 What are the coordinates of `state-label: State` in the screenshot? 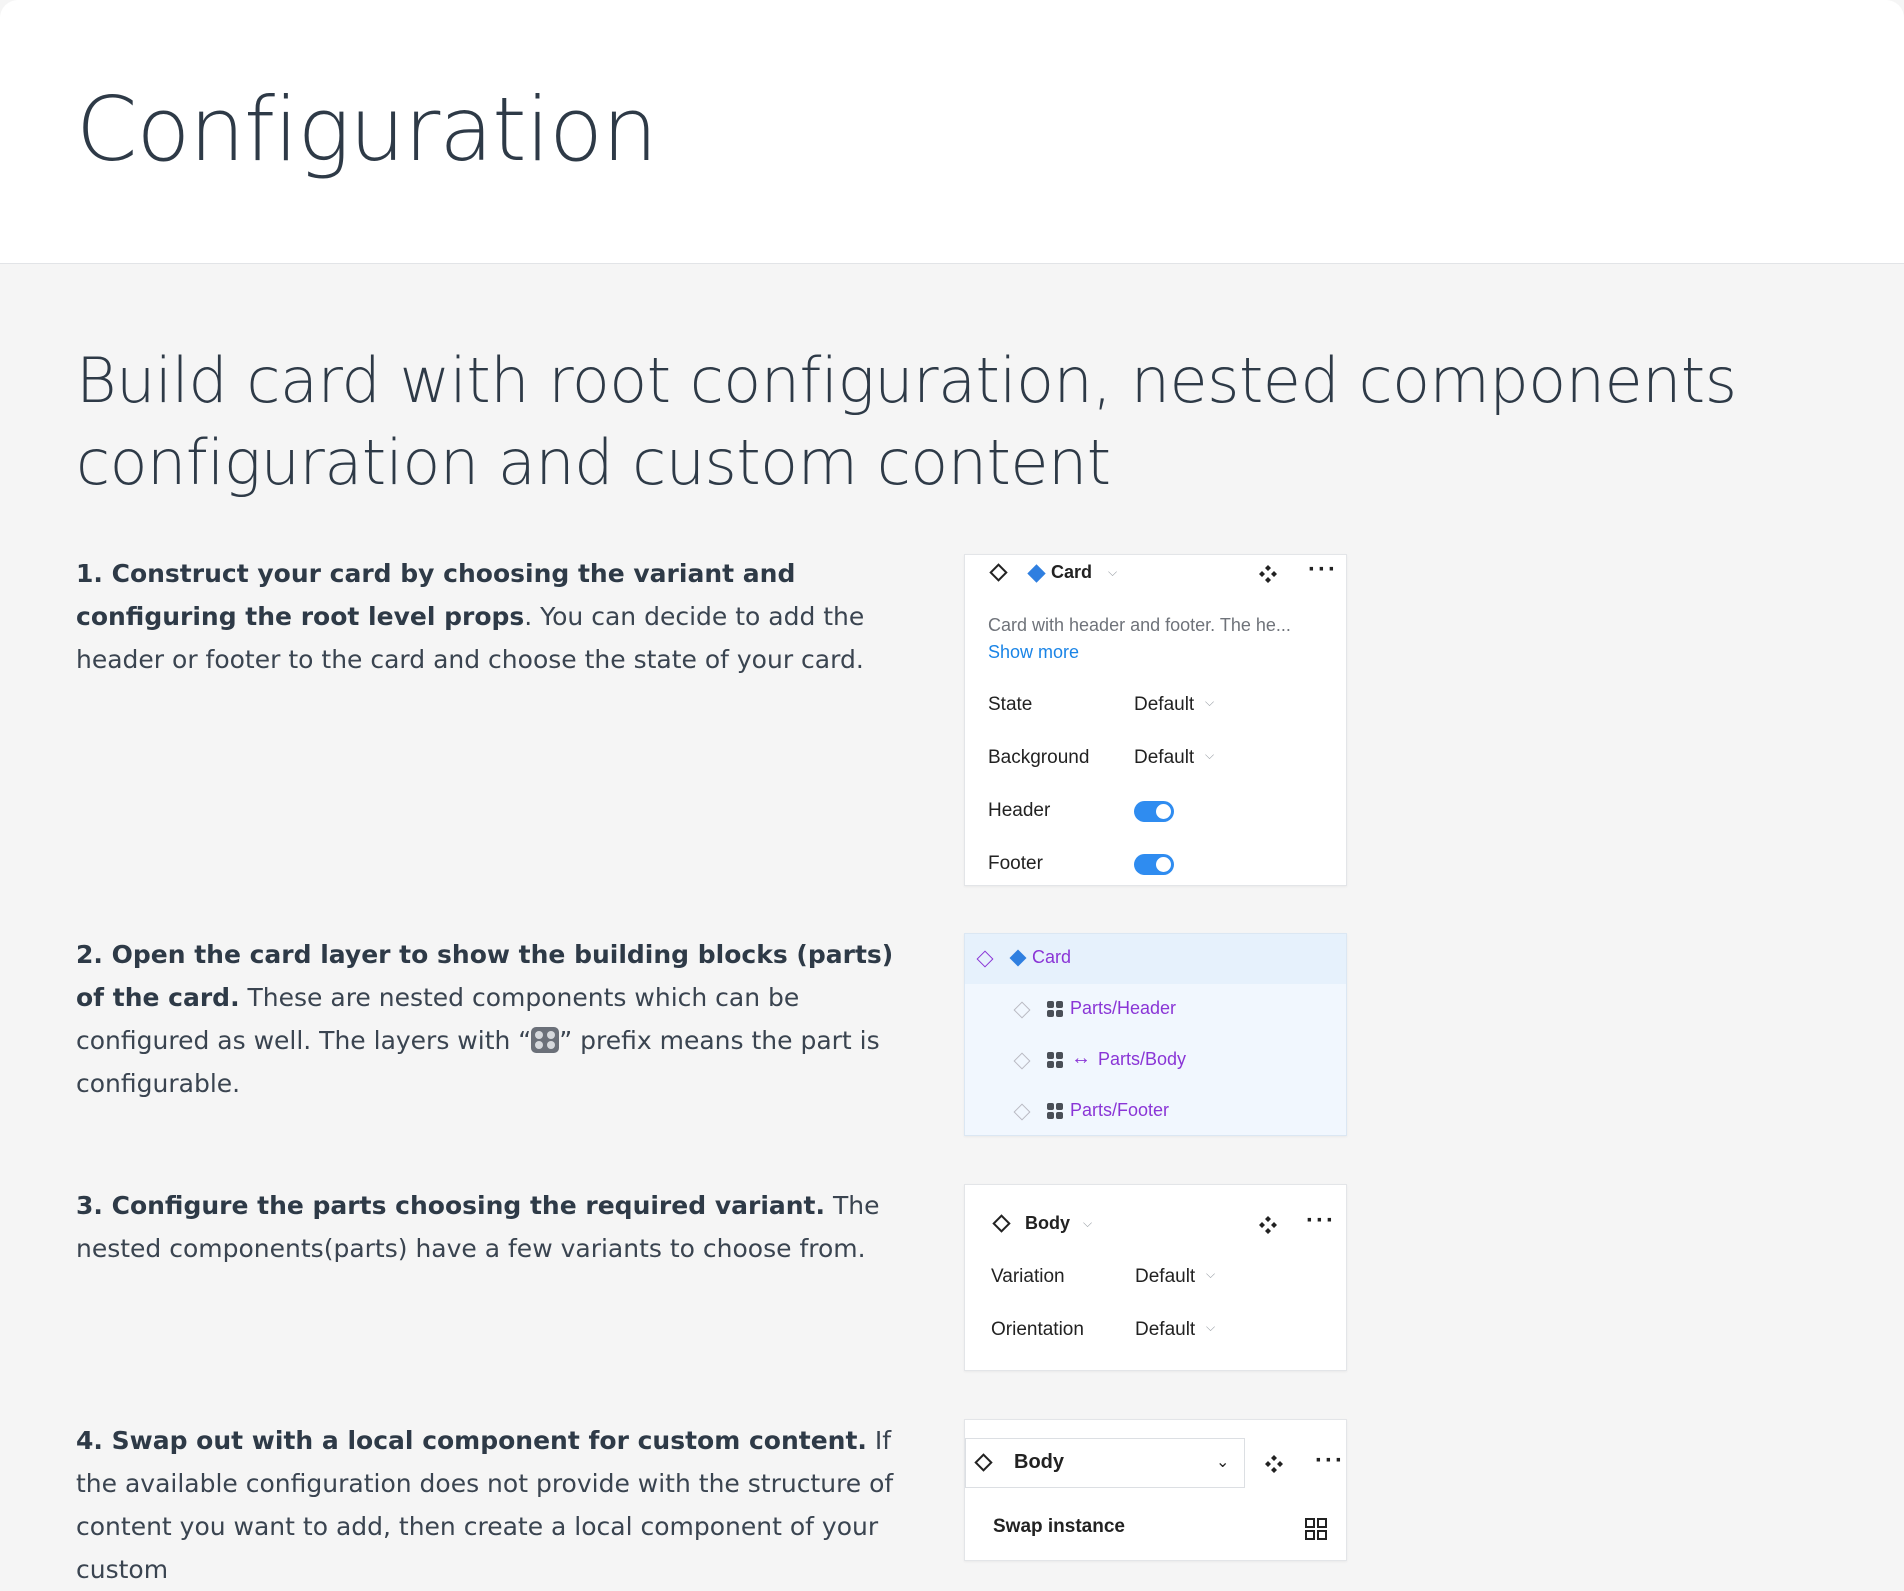 It's located at (1010, 704).